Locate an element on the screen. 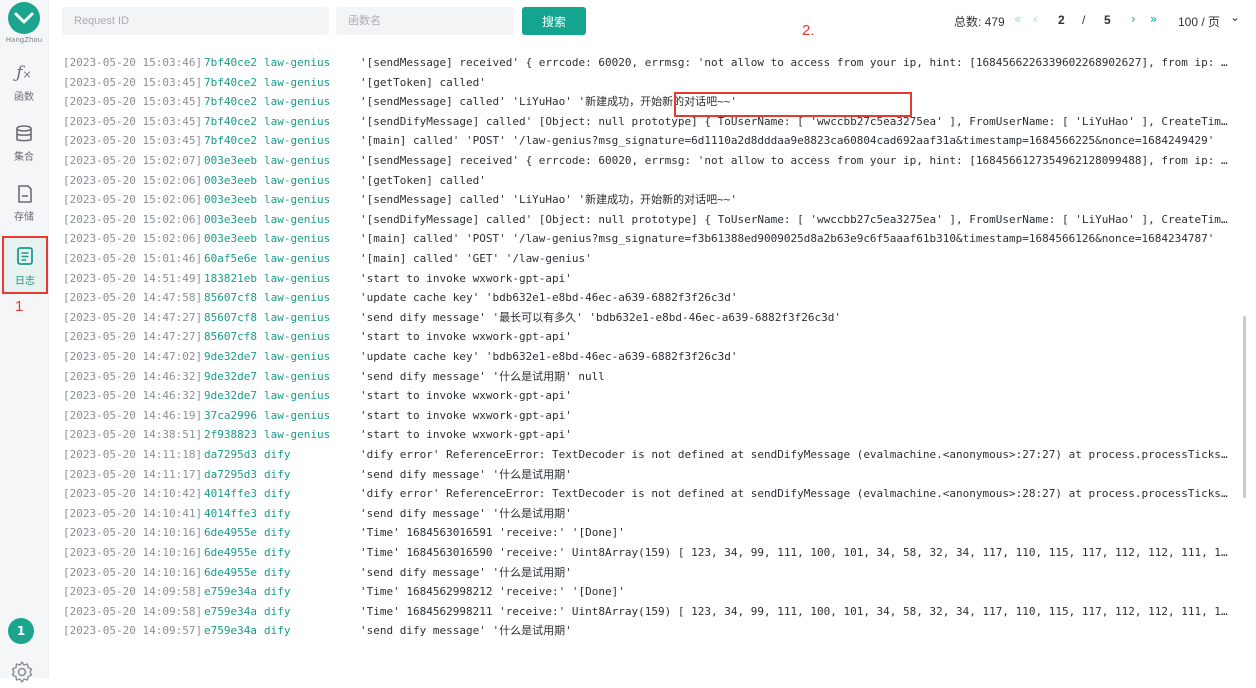 The width and height of the screenshot is (1256, 688). log-request-id: 4014ffe3 is located at coordinates (230, 513).